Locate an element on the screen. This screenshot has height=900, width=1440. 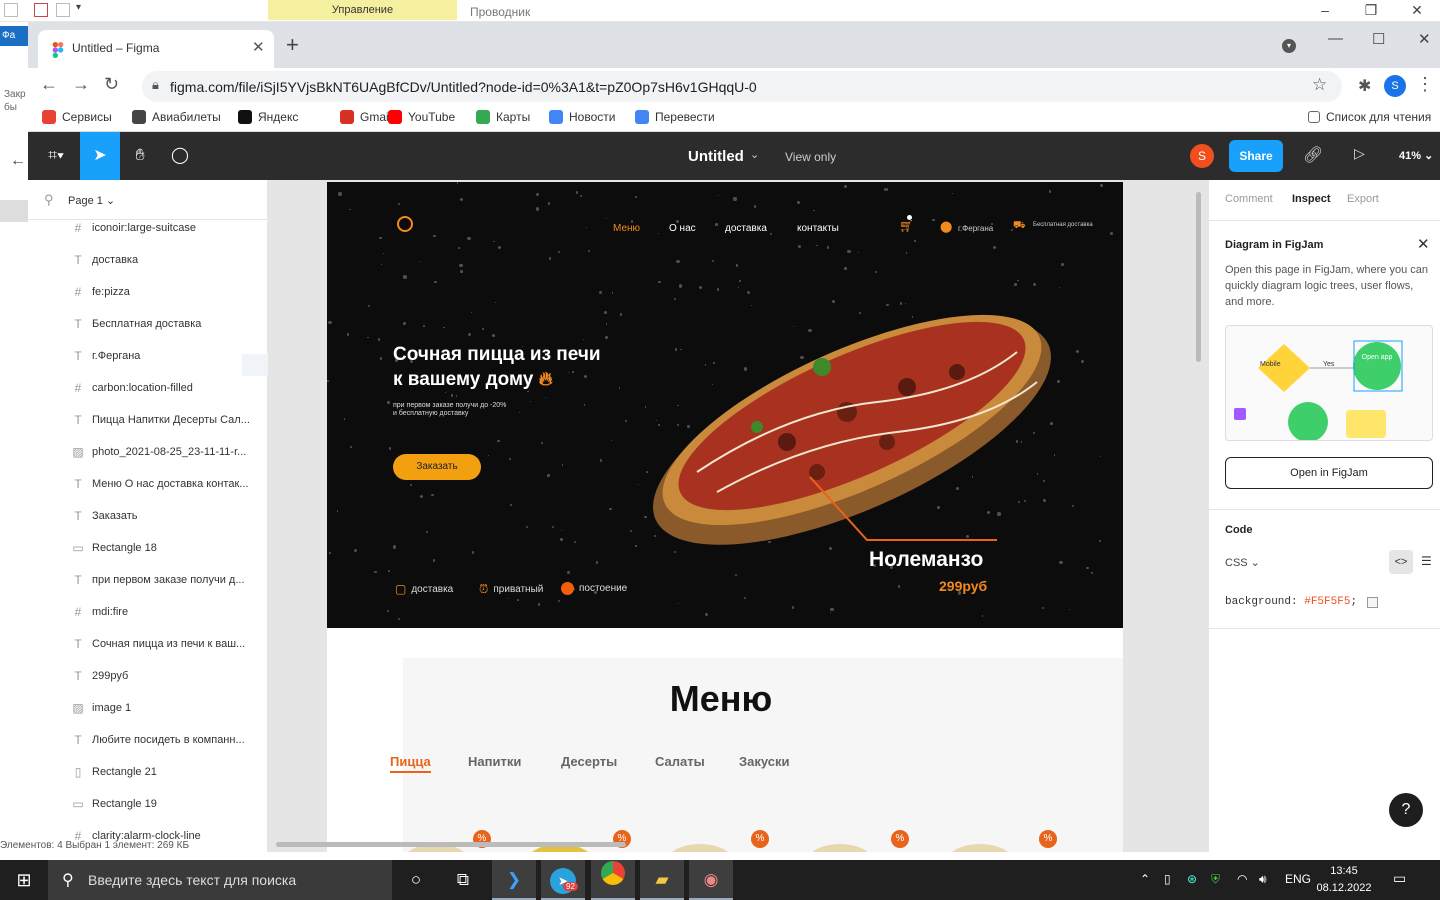
copy-link-icon: 🔗︎ is located at coordinates (1313, 155).